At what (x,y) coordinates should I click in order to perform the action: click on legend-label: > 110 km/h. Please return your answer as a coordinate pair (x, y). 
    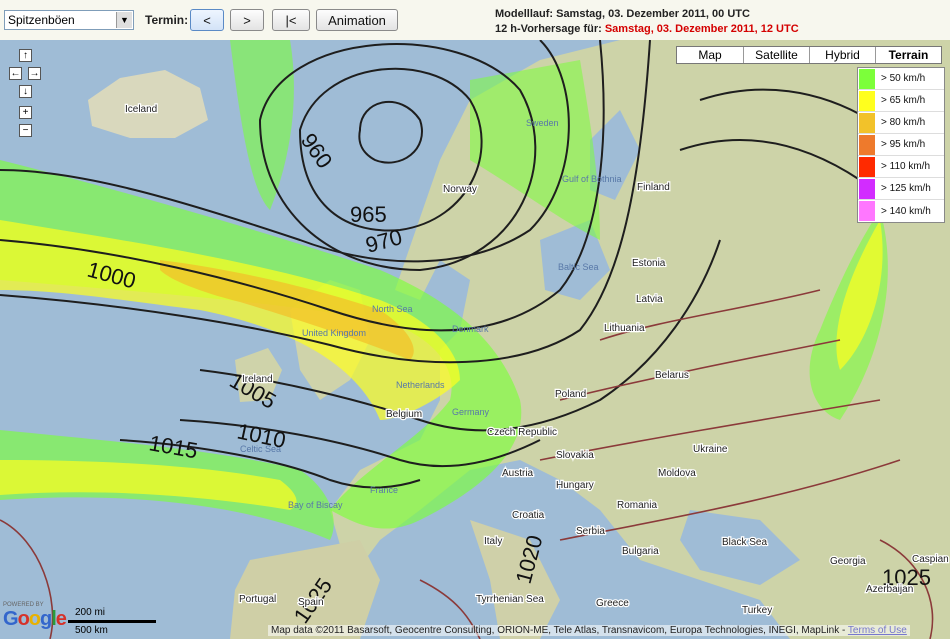
    Looking at the image, I should click on (906, 166).